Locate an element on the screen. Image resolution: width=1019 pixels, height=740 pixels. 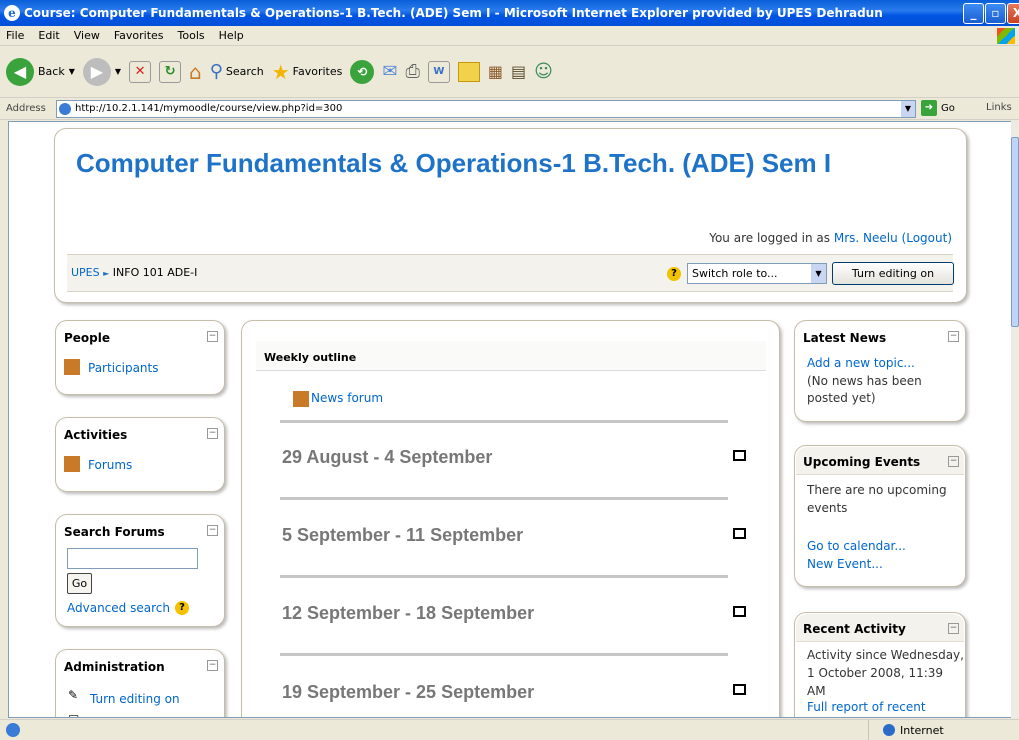
search-button: ⚲ Search is located at coordinates (237, 71).